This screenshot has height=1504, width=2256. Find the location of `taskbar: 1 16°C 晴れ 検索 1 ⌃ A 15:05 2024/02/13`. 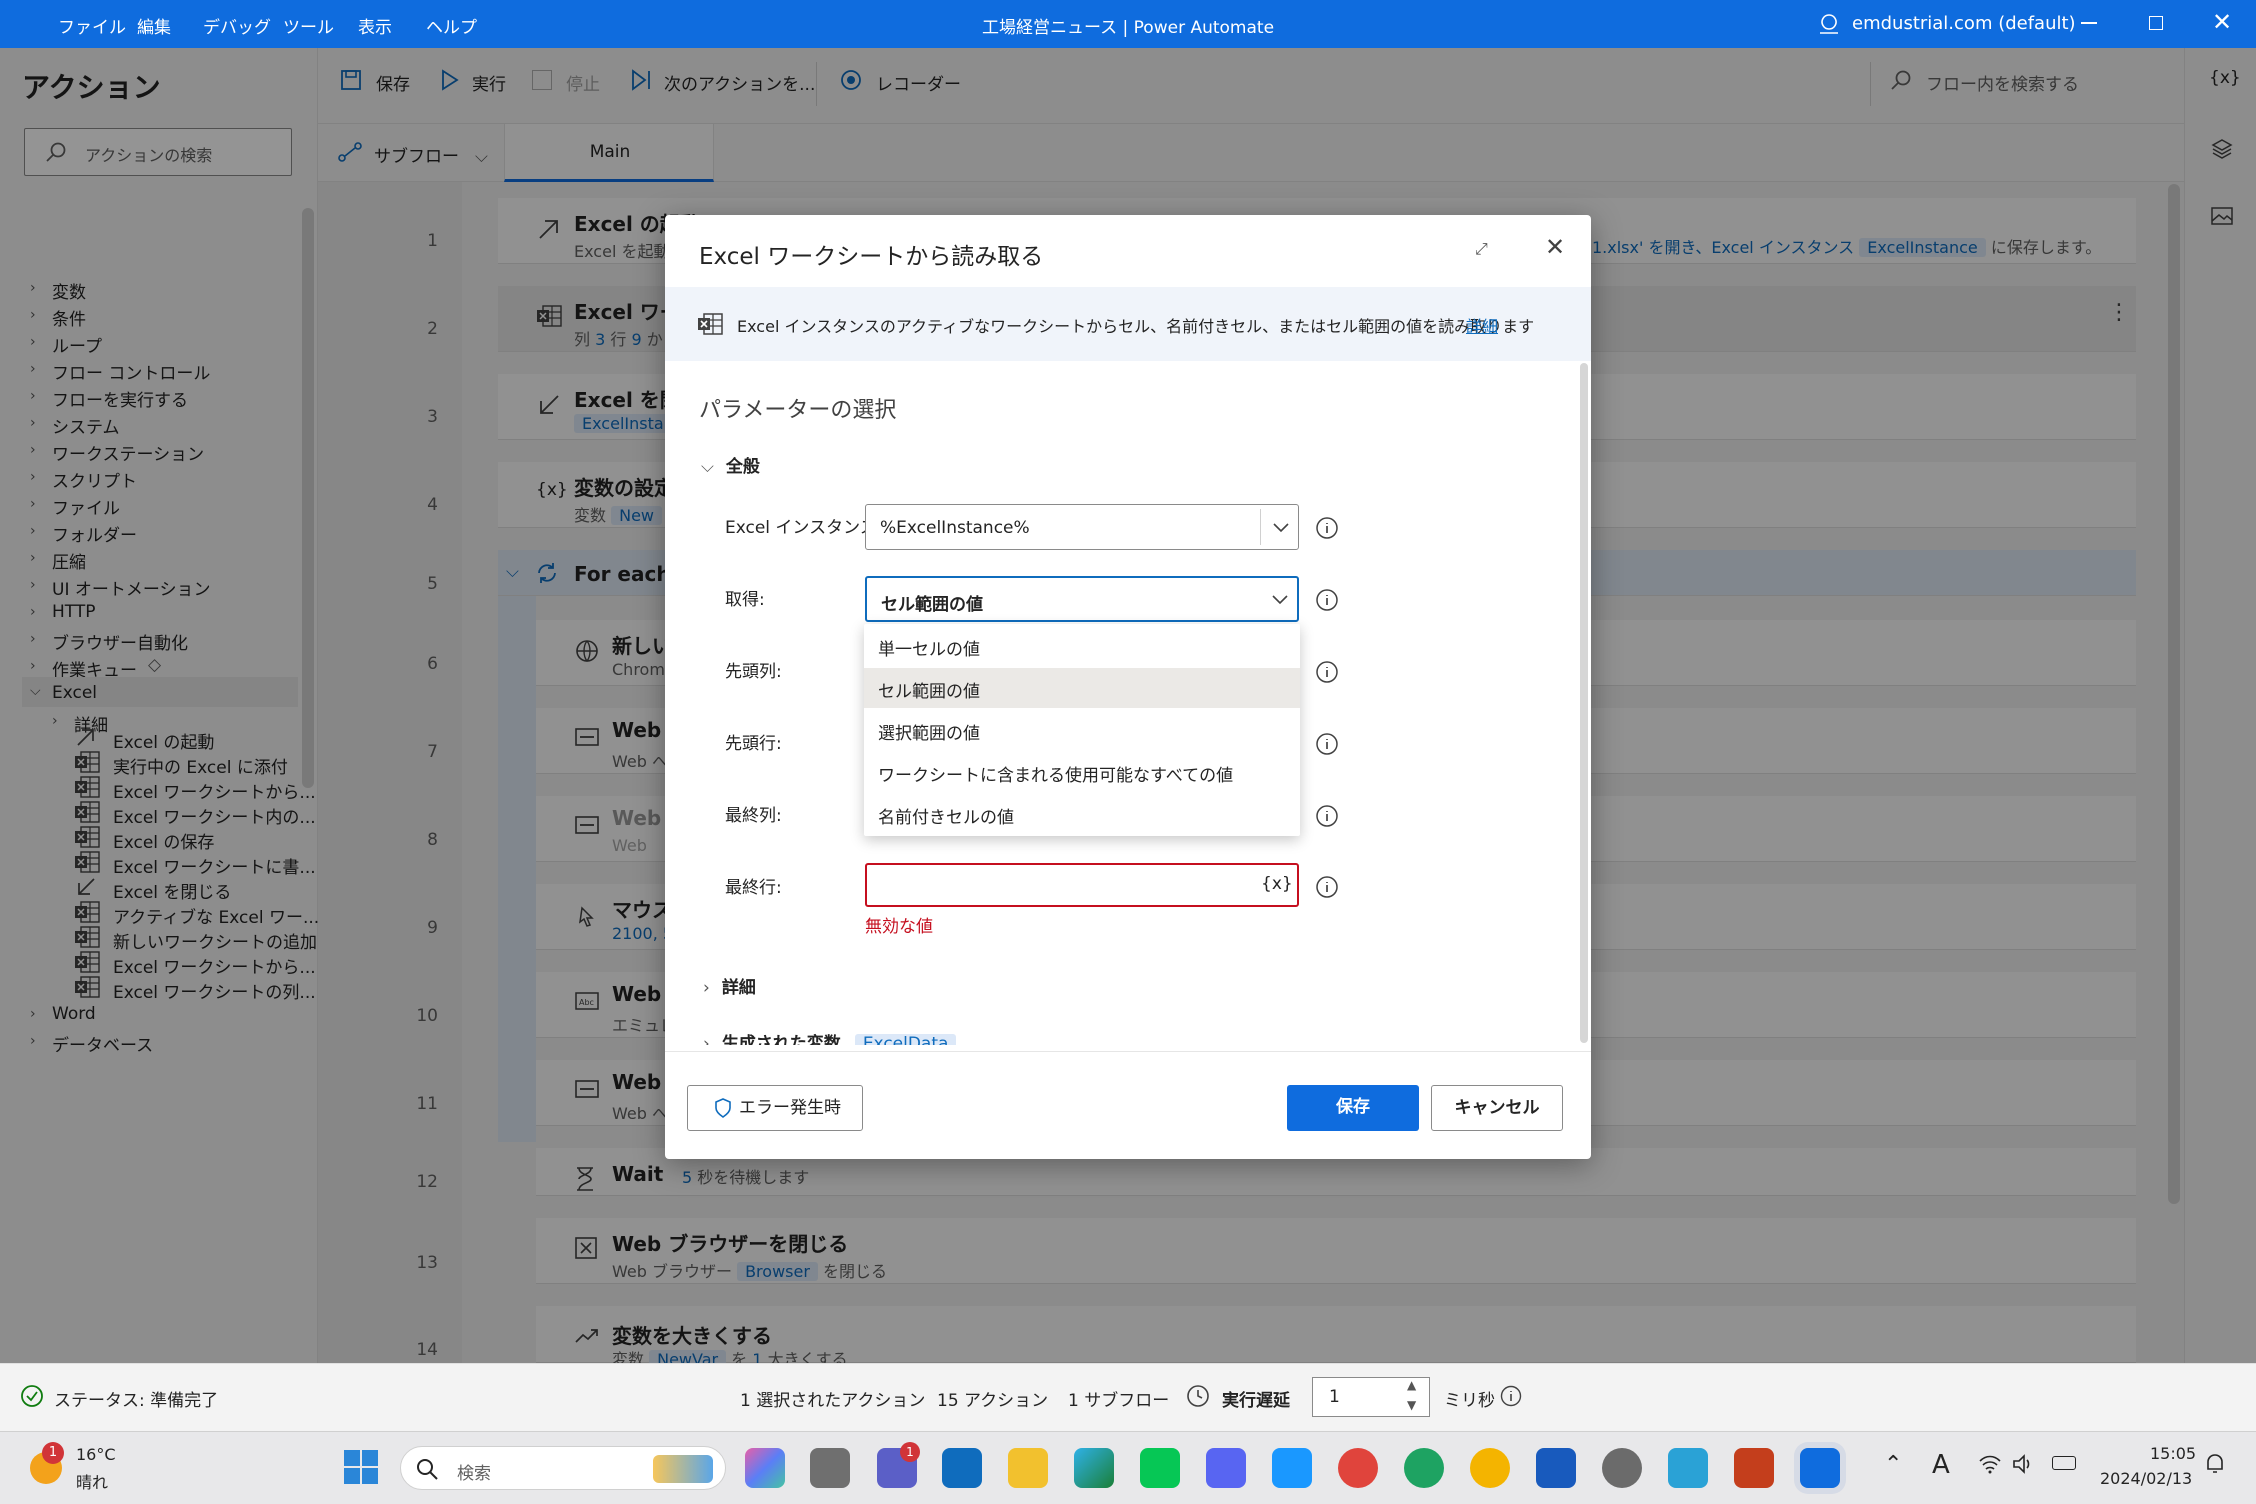

taskbar: 1 16°C 晴れ 検索 1 ⌃ A 15:05 2024/02/13 is located at coordinates (1128, 1467).